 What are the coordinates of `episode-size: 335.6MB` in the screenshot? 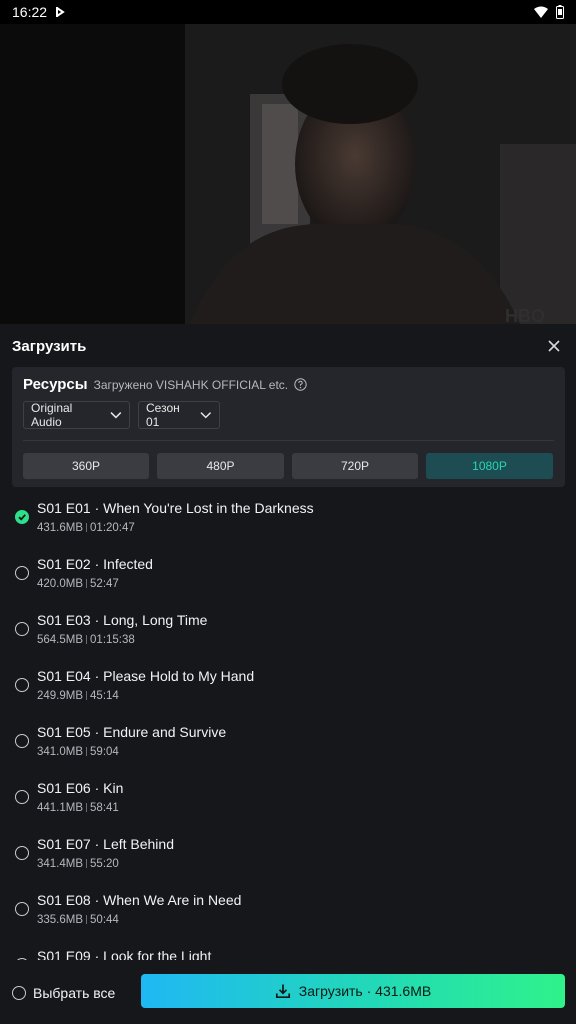 It's located at (60, 920).